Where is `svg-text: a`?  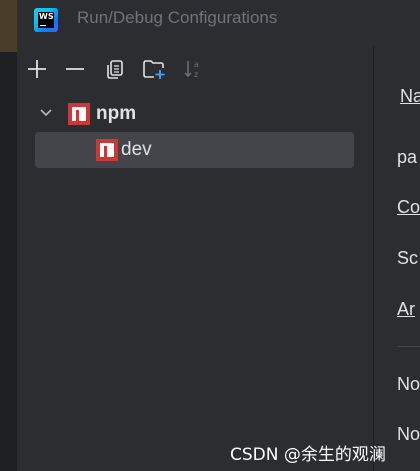 svg-text: a is located at coordinates (196, 64).